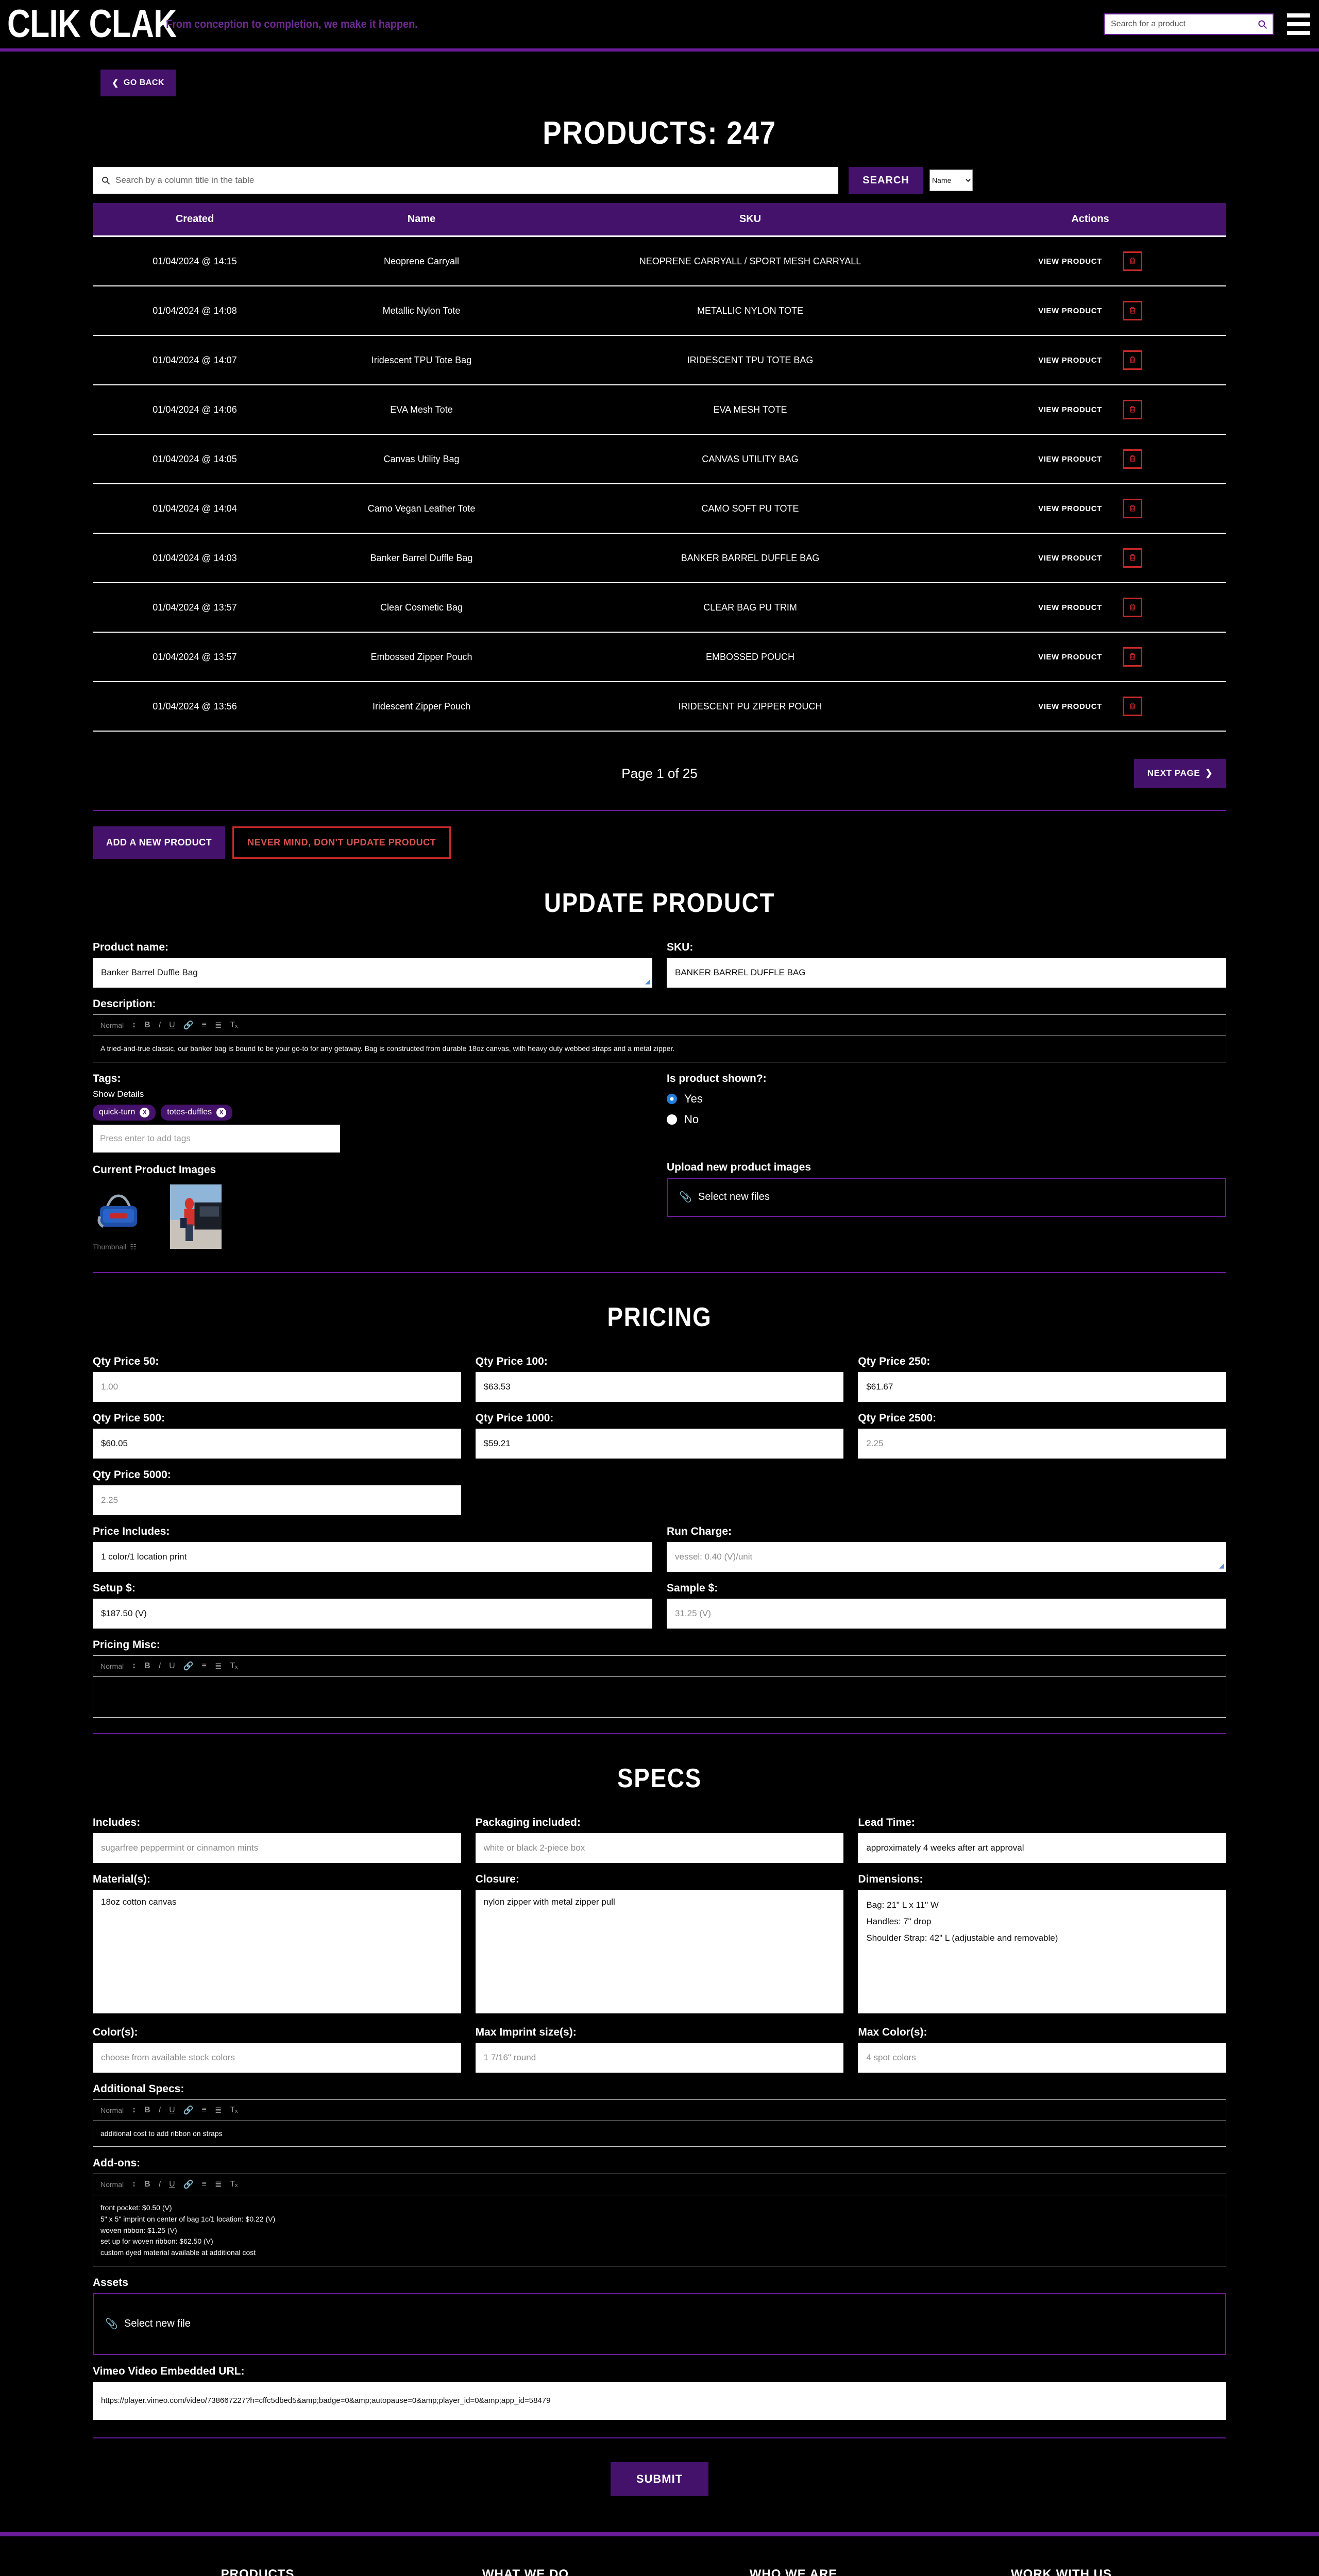  What do you see at coordinates (124, 1112) in the screenshot?
I see `tag-chip: quick-turn X` at bounding box center [124, 1112].